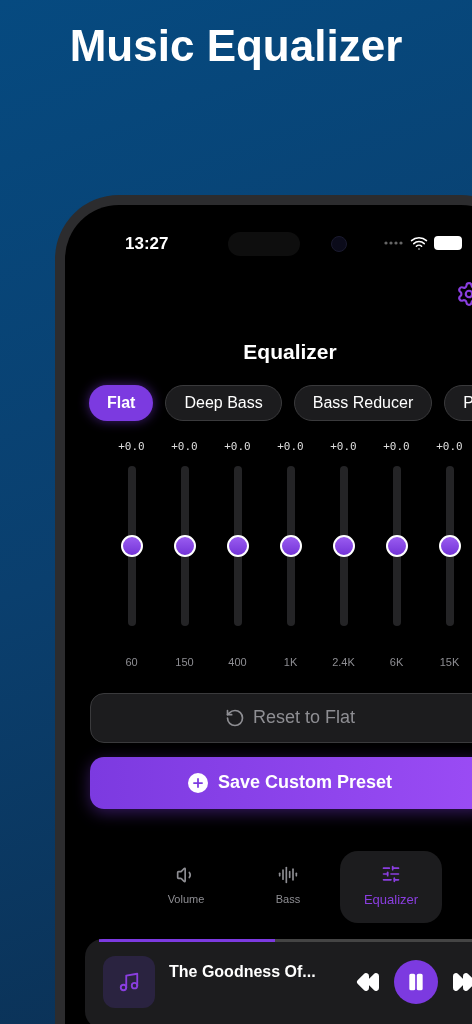 The height and width of the screenshot is (1024, 472). I want to click on reset-button: Reset to Flat, so click(281, 717).